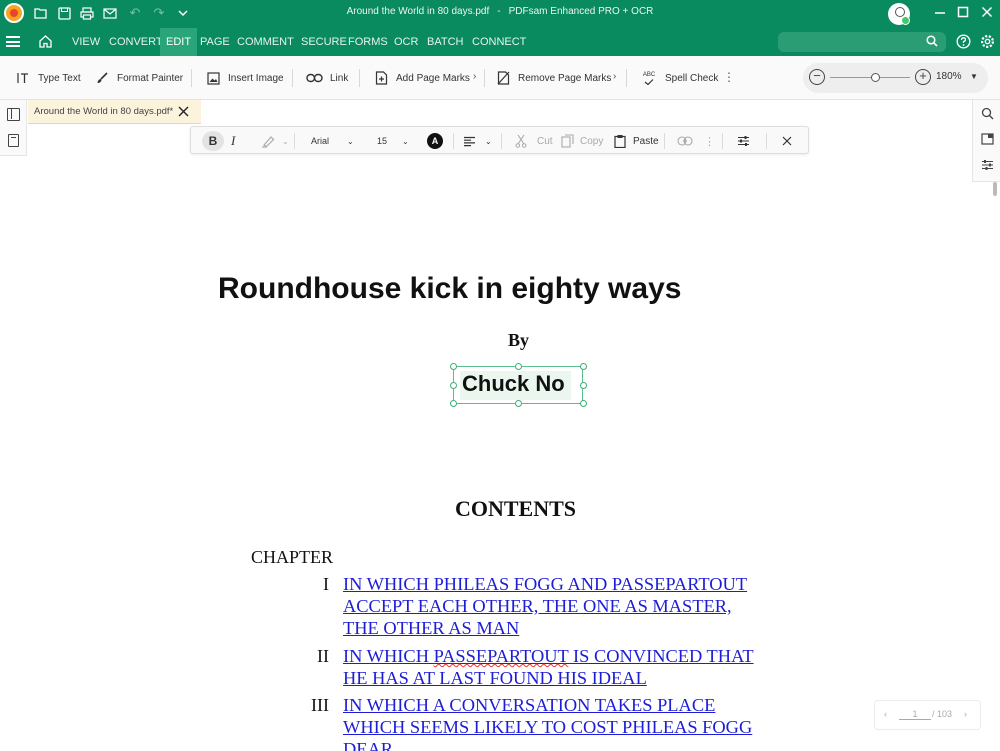 The height and width of the screenshot is (751, 1000). I want to click on panel-toggle-icon, so click(13, 114).